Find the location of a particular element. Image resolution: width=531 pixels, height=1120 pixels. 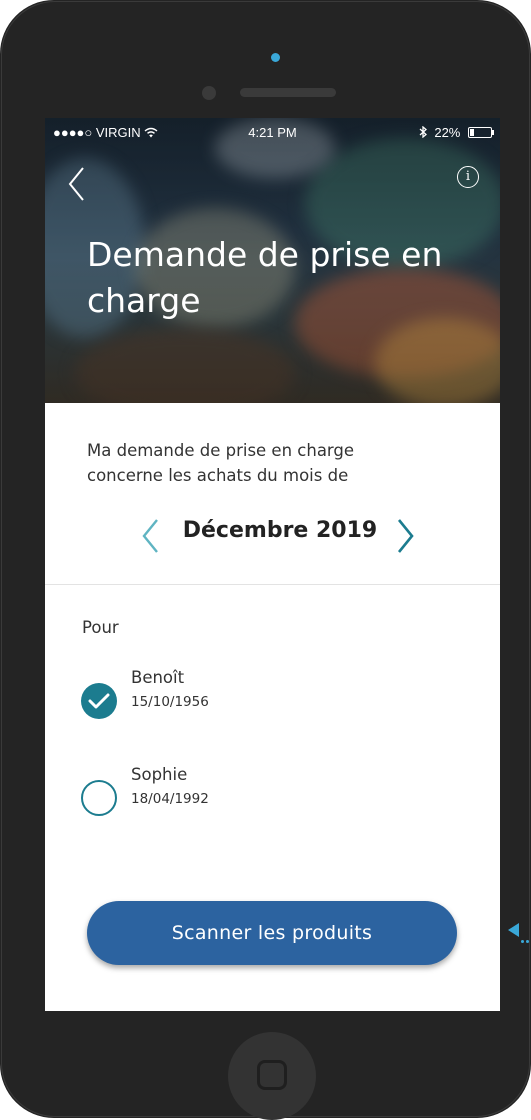

month-selector: Décembre 2019 is located at coordinates (272, 536).